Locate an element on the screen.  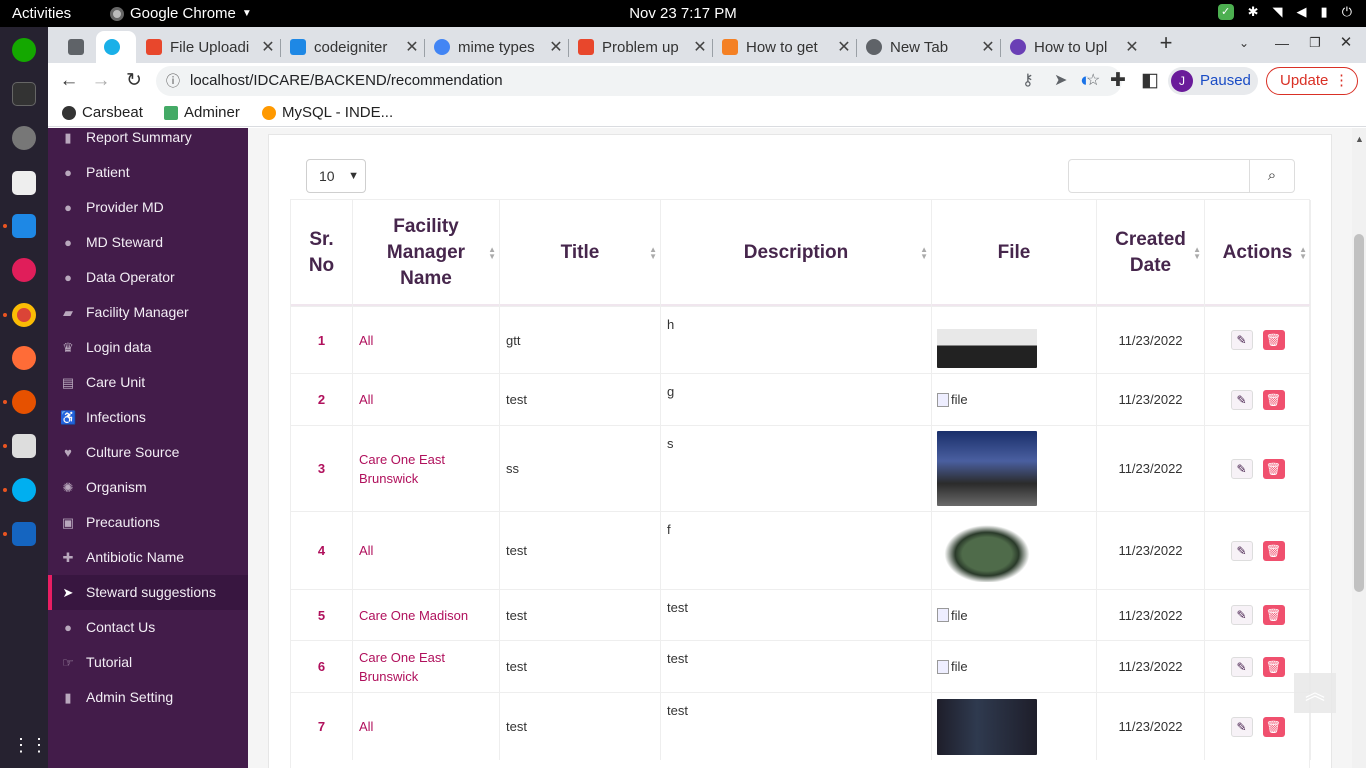
tab-how-to-upload: How to Upl ✕ is located at coordinates (1072, 47).